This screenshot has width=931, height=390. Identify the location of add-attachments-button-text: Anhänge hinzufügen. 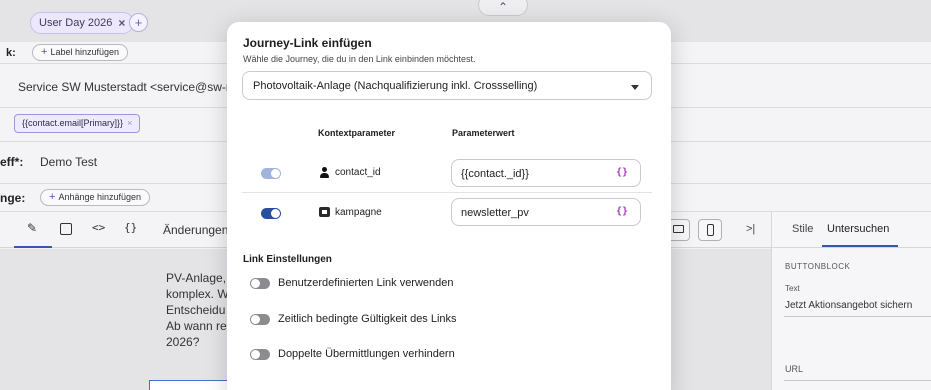
(100, 197).